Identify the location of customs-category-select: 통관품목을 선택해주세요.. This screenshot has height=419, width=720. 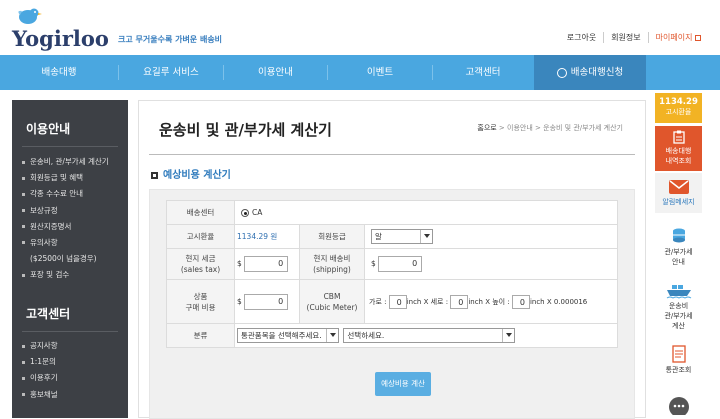
(288, 335).